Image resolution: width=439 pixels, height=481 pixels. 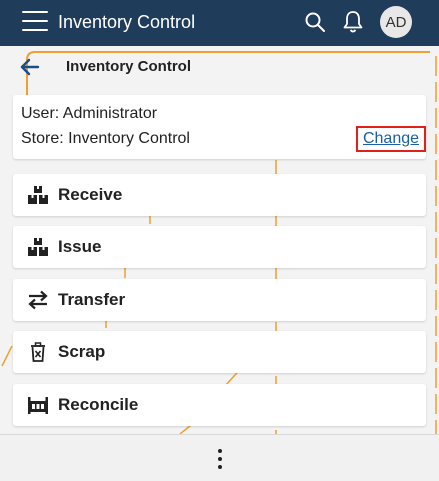 What do you see at coordinates (38, 405) in the screenshot?
I see `reconcile-icon` at bounding box center [38, 405].